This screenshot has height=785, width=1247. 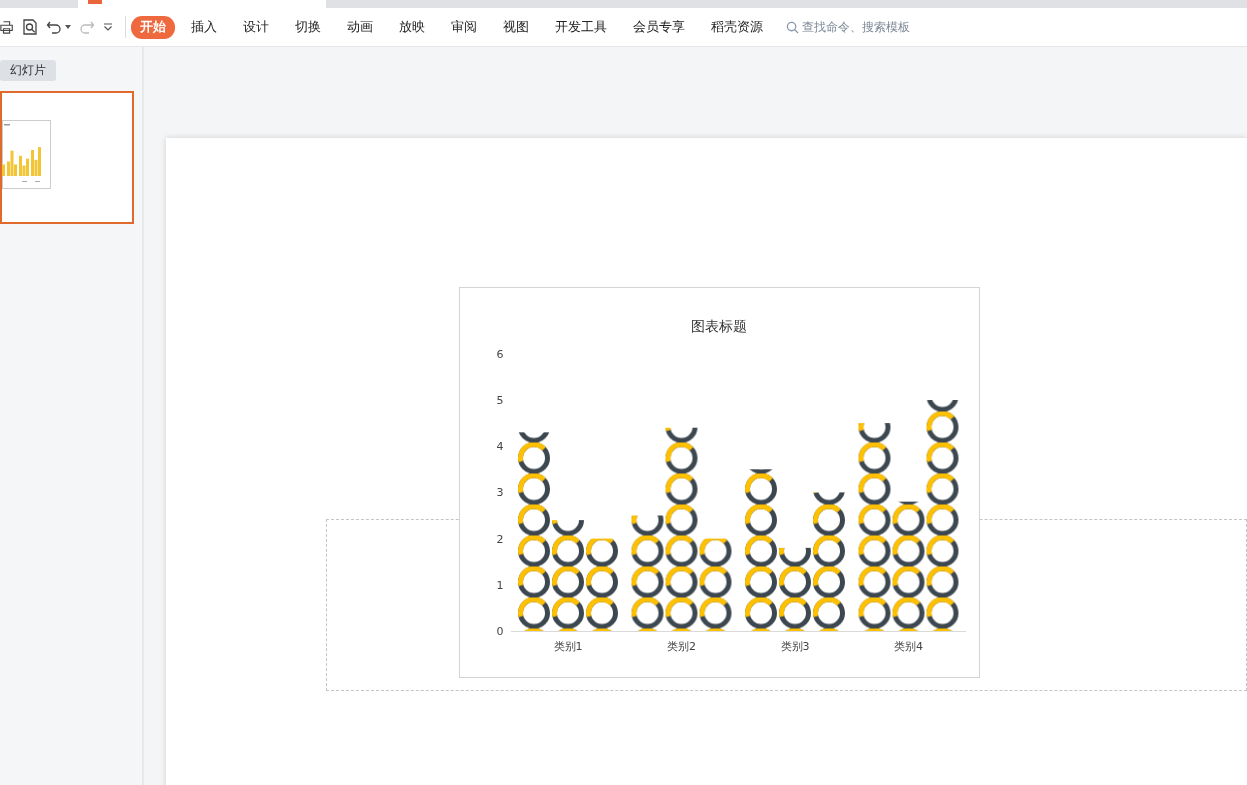 I want to click on ribbon-tab: 开发工具, so click(x=581, y=27).